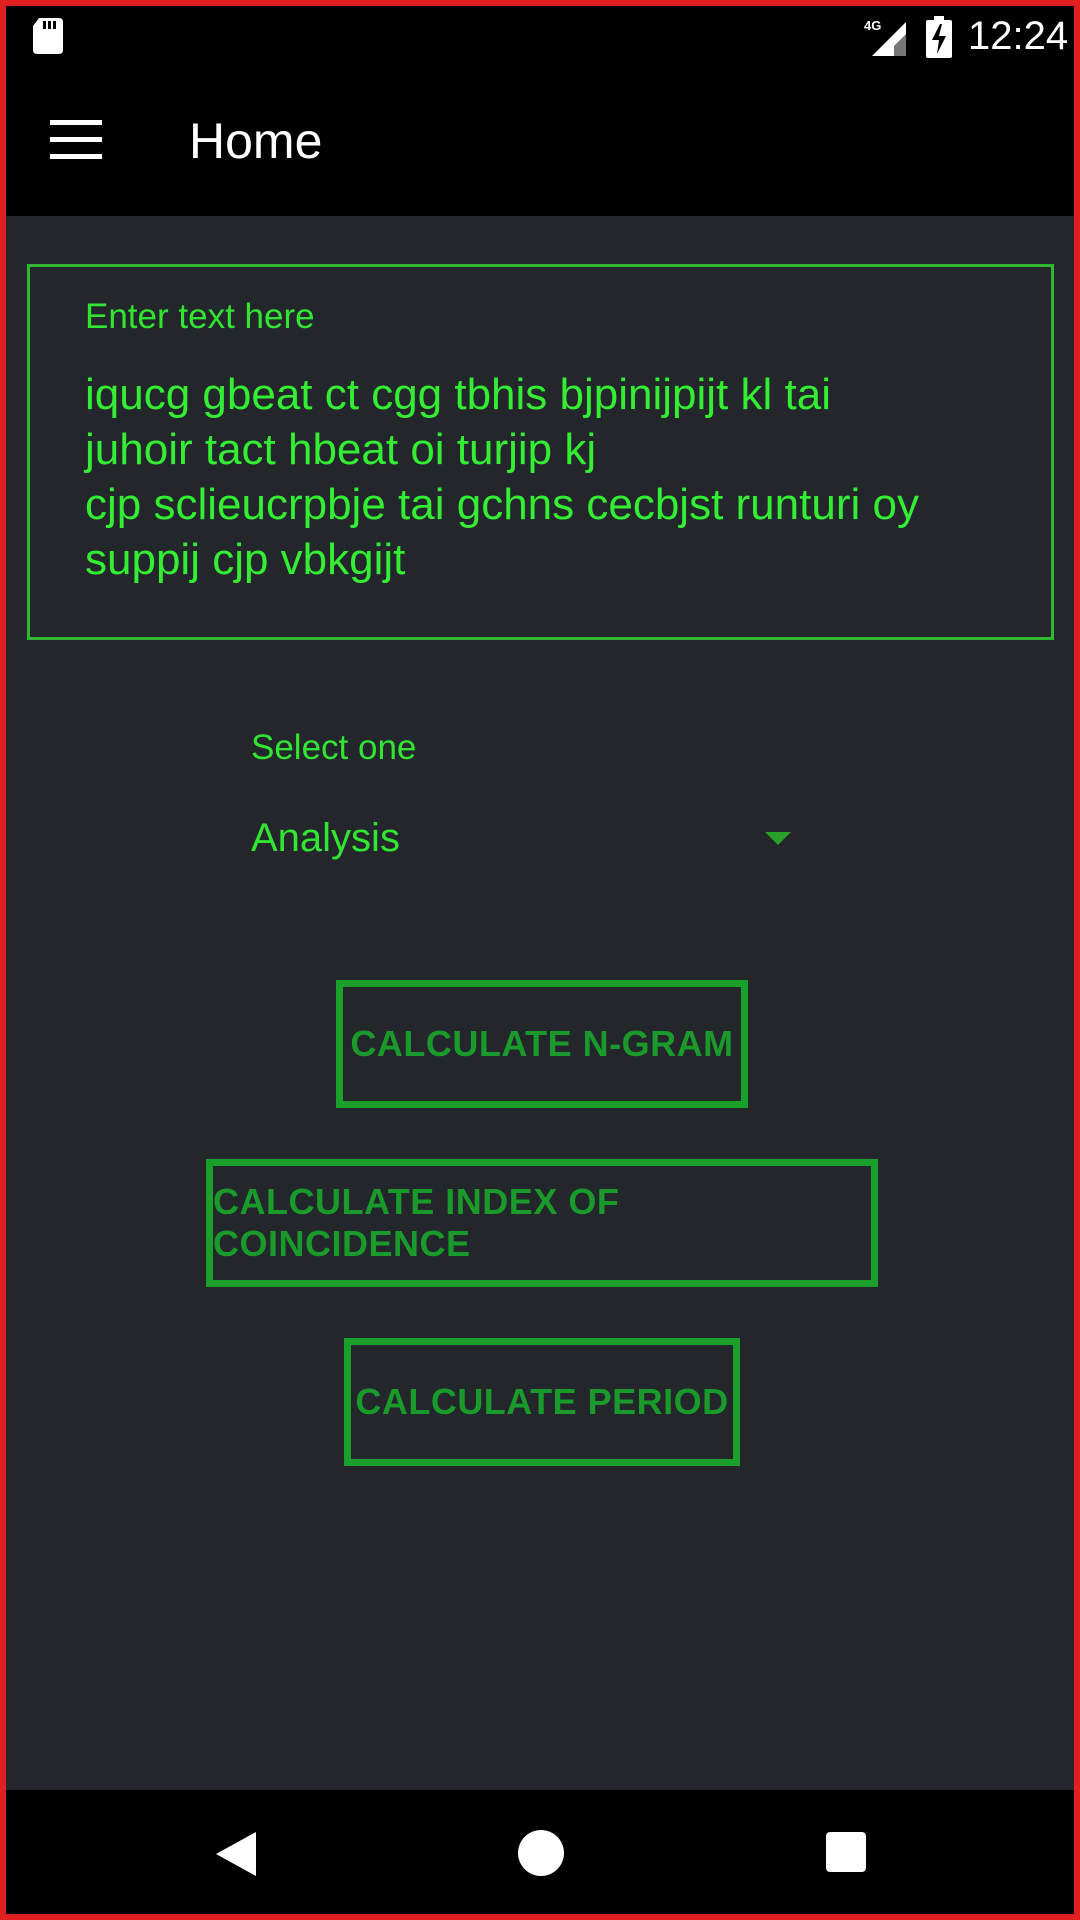 Image resolution: width=1080 pixels, height=1920 pixels. What do you see at coordinates (334, 747) in the screenshot?
I see `select-label: Select one` at bounding box center [334, 747].